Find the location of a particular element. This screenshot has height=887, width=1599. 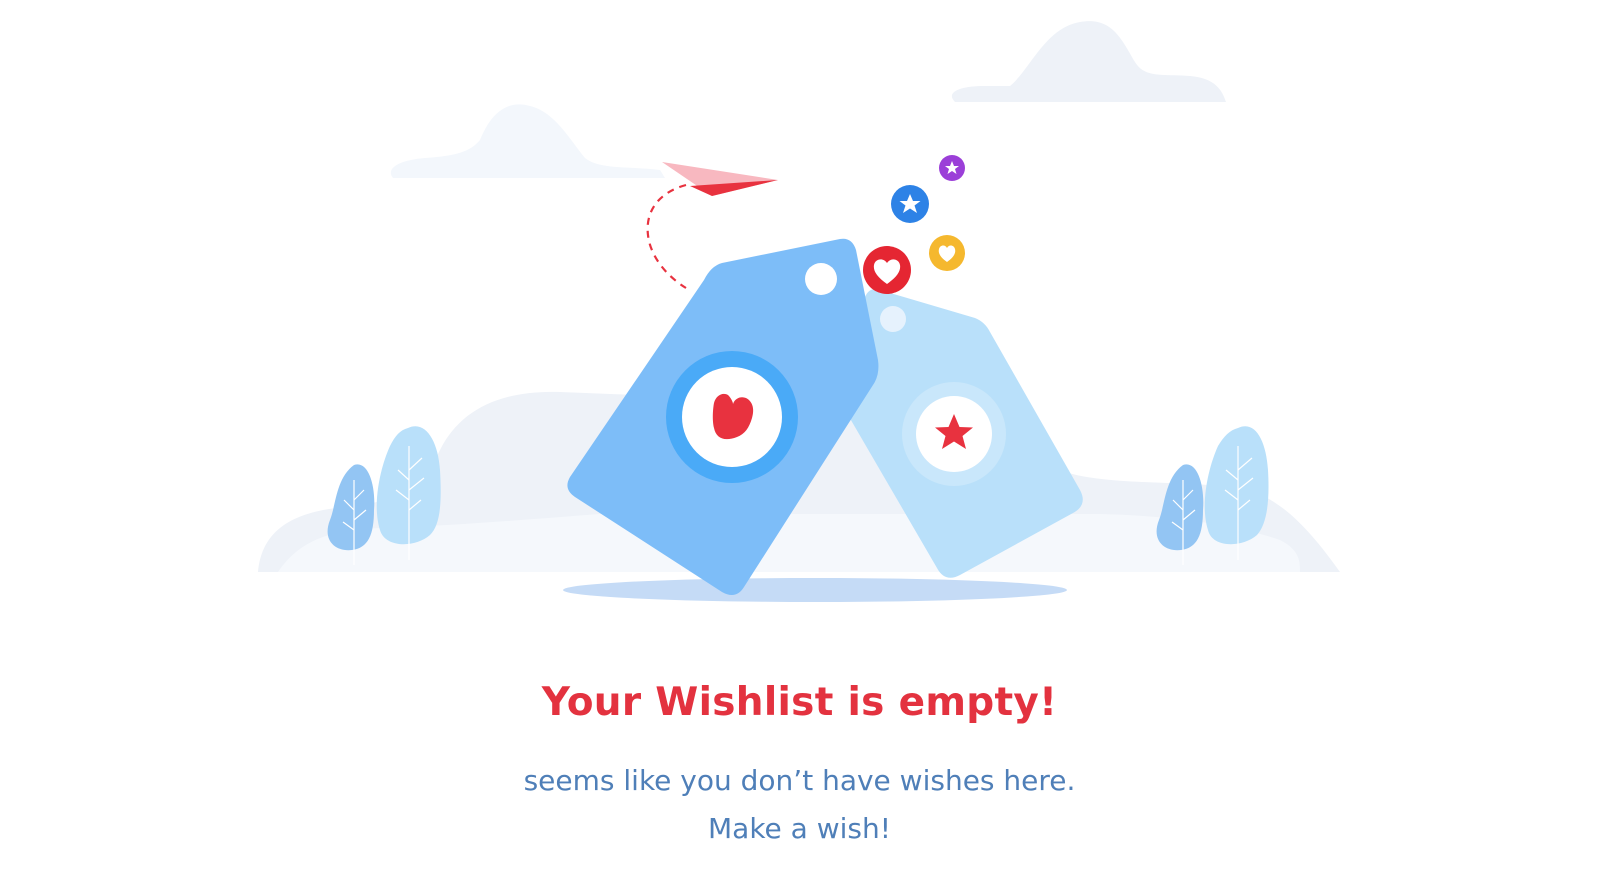

cloud-top-left is located at coordinates (527, 141).